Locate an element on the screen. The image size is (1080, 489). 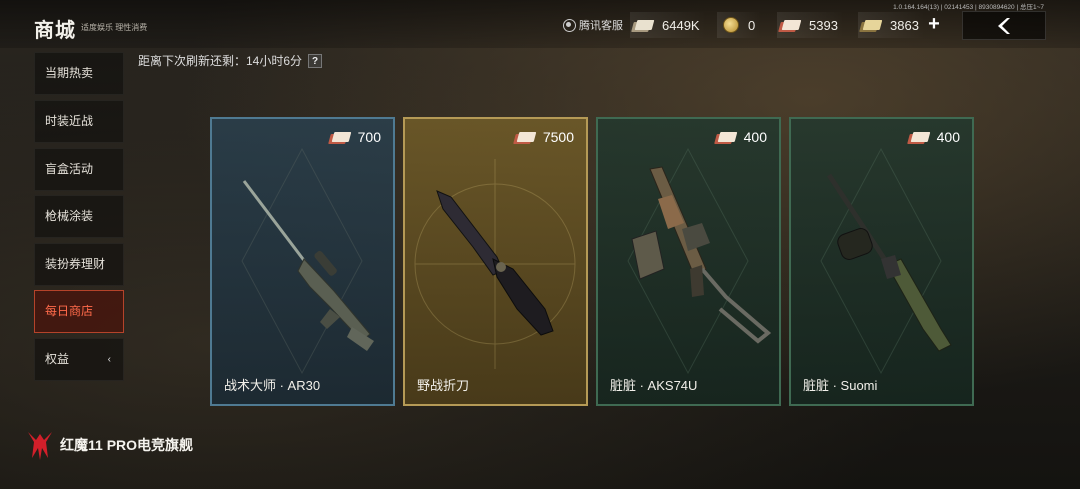
back-button is located at coordinates (1004, 25).